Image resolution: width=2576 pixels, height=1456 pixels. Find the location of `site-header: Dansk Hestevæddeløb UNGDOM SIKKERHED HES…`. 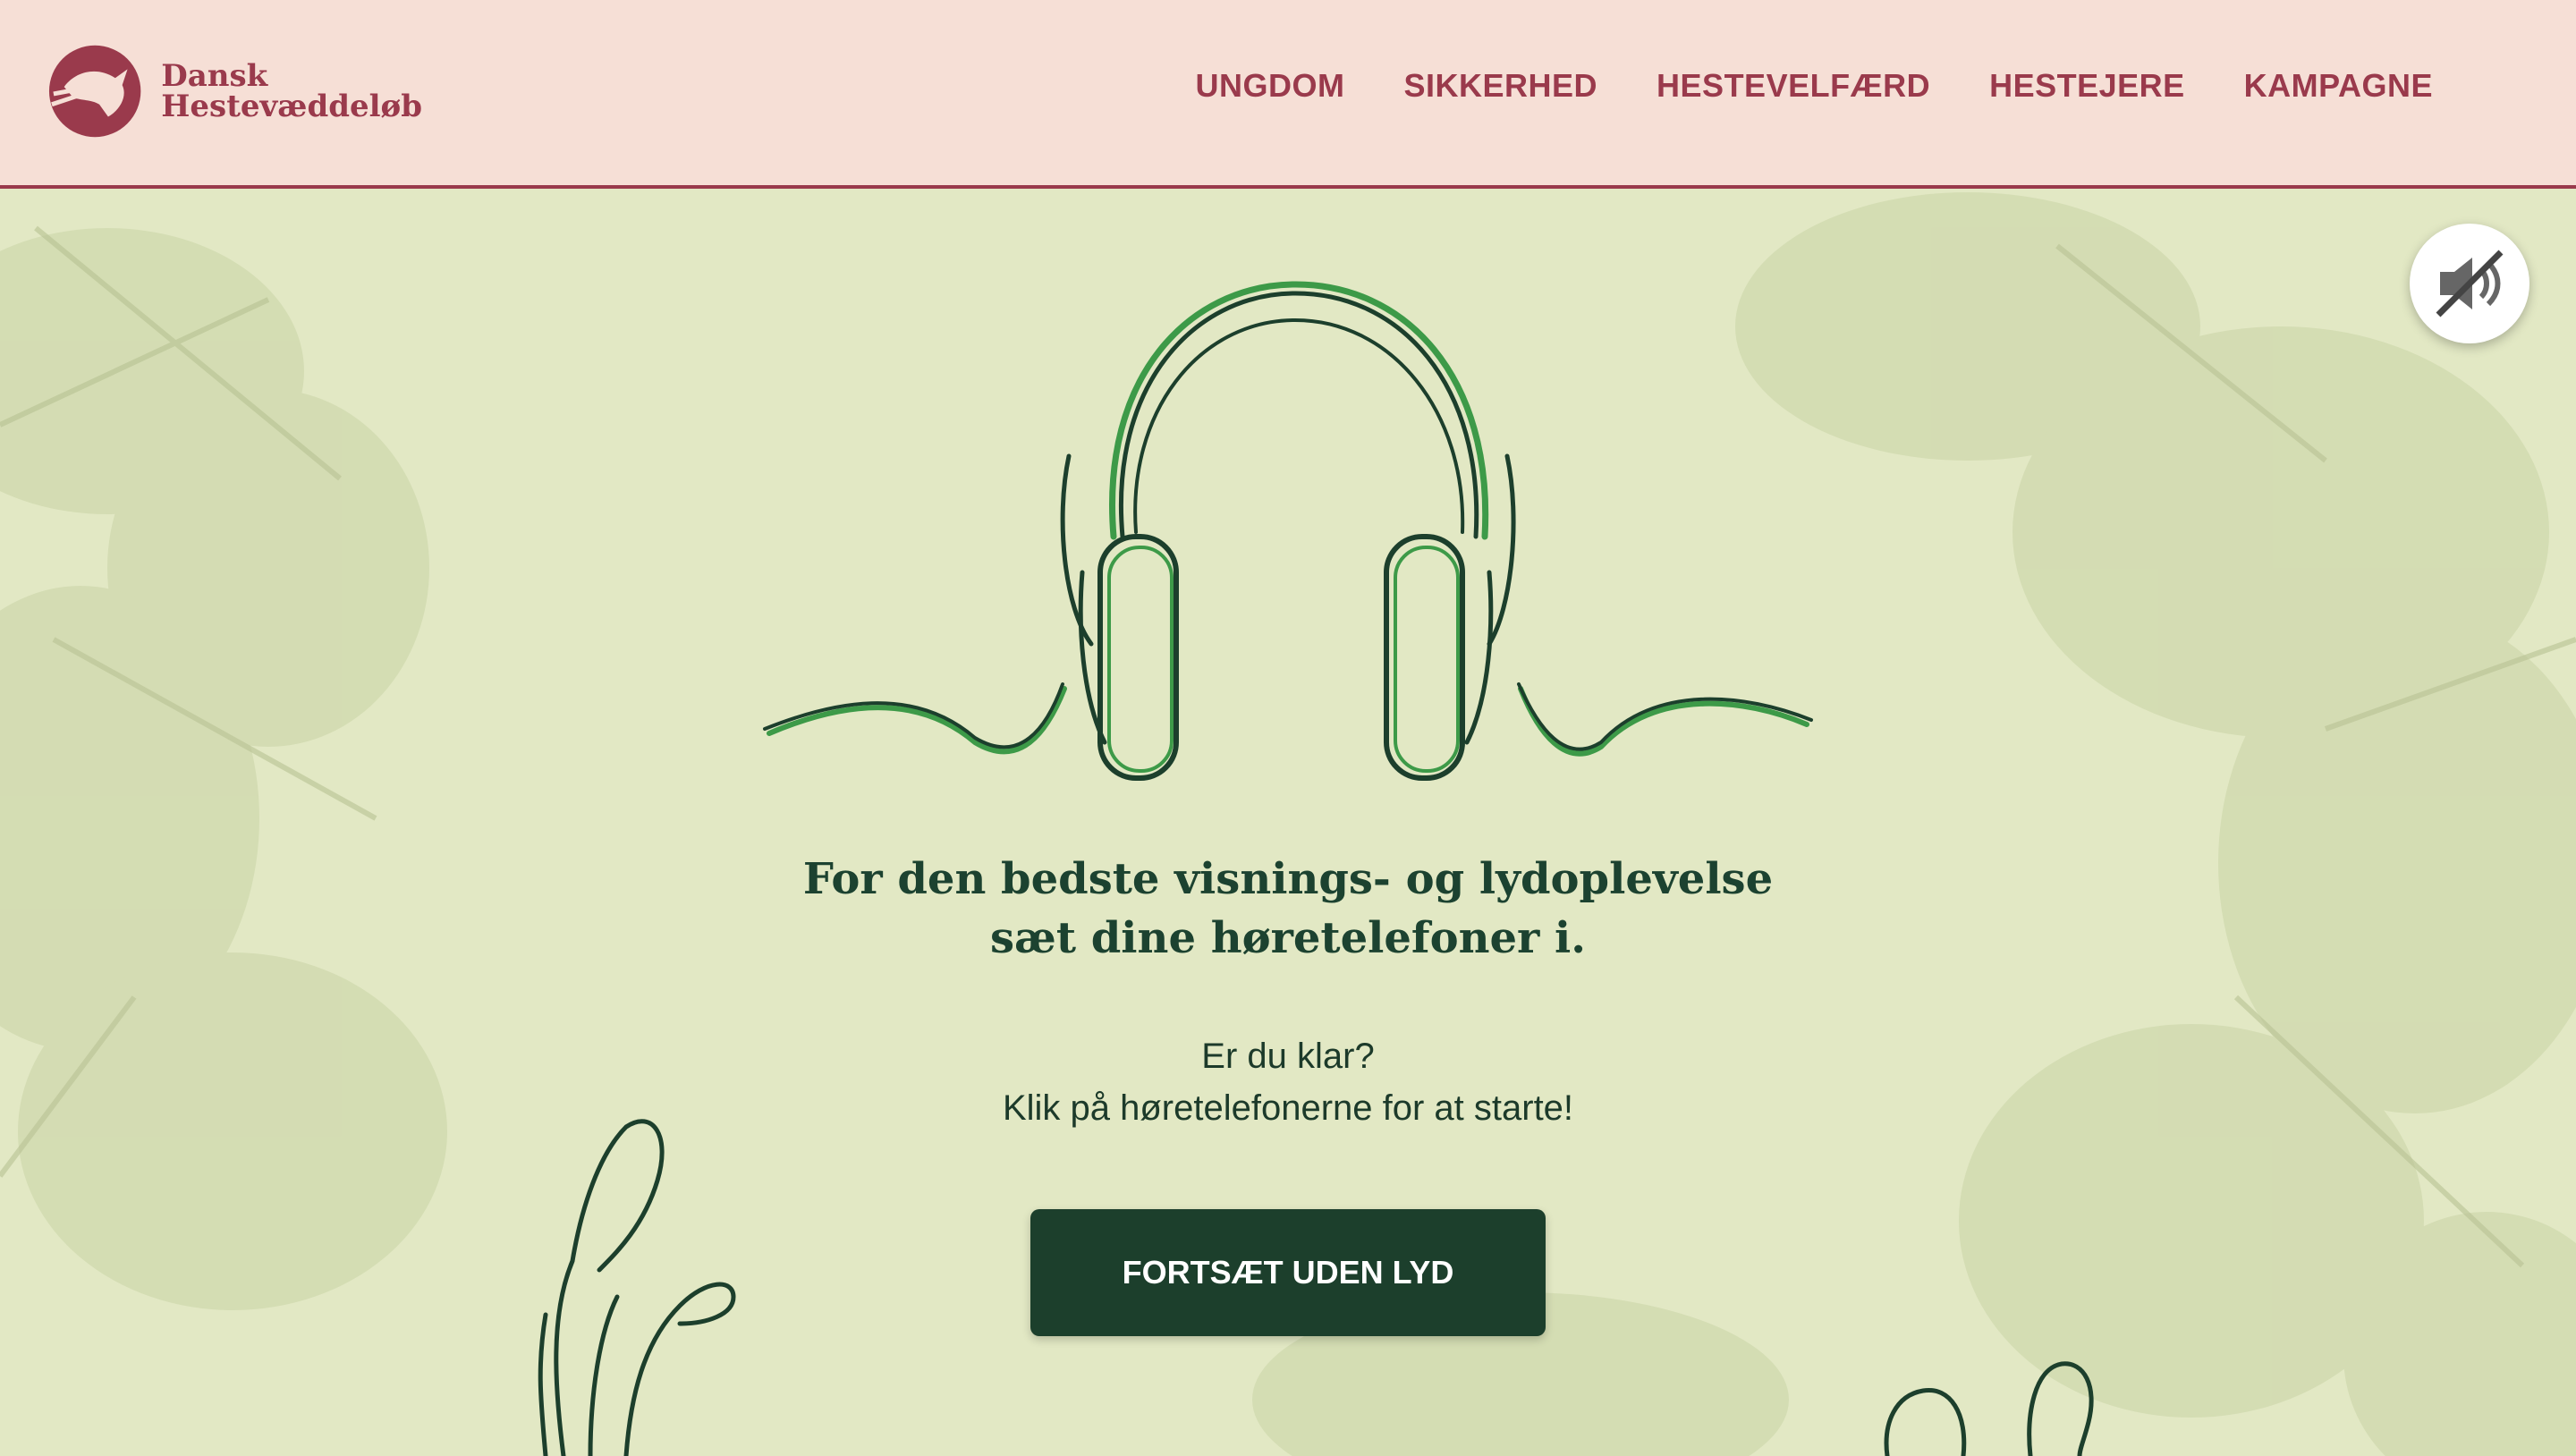

site-header: Dansk Hestevæddeløb UNGDOM SIKKERHED HES… is located at coordinates (1288, 94).